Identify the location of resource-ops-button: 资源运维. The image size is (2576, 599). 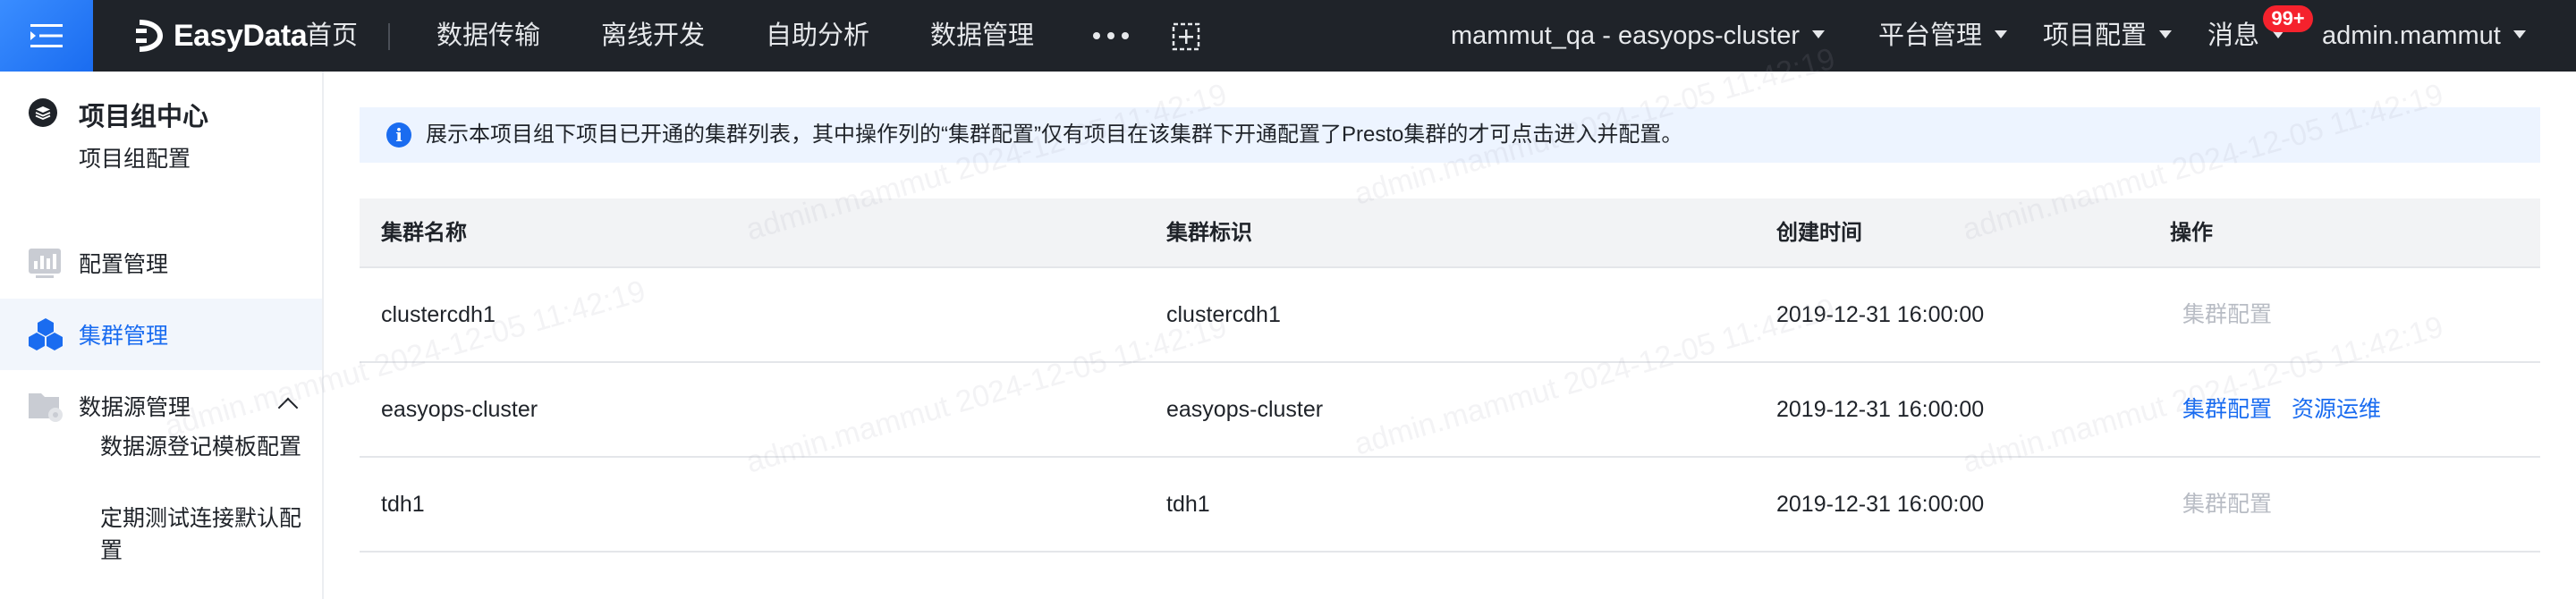
(2336, 409).